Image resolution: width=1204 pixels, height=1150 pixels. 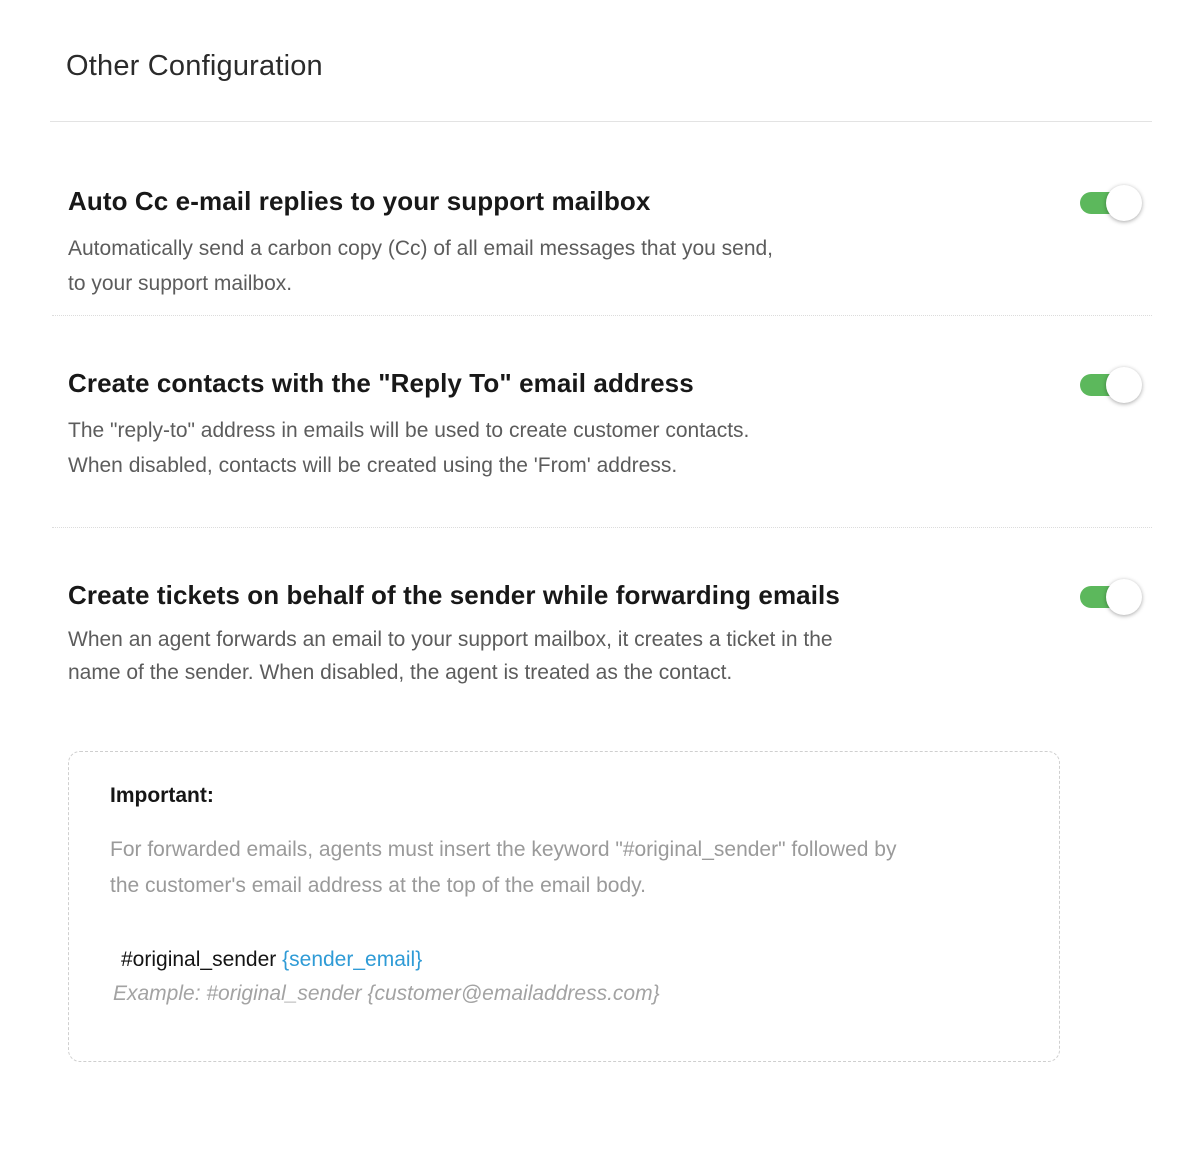 I want to click on reply-to-contacts-toggle, so click(x=1111, y=385).